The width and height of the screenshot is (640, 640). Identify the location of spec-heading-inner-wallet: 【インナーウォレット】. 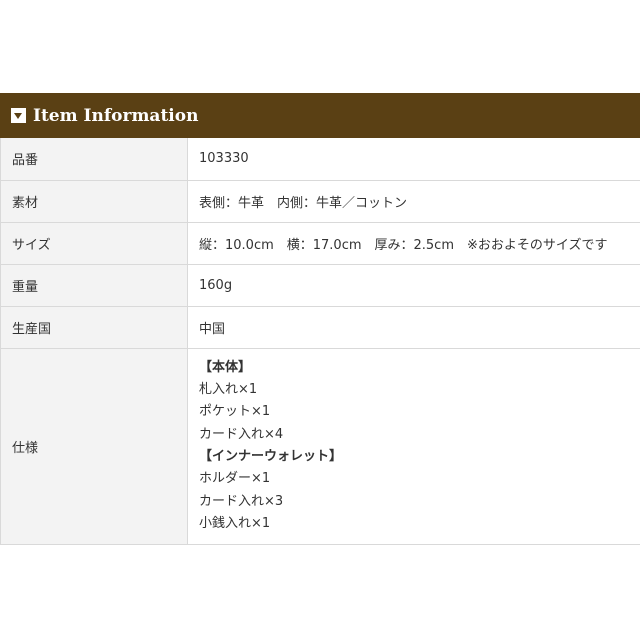
(271, 456).